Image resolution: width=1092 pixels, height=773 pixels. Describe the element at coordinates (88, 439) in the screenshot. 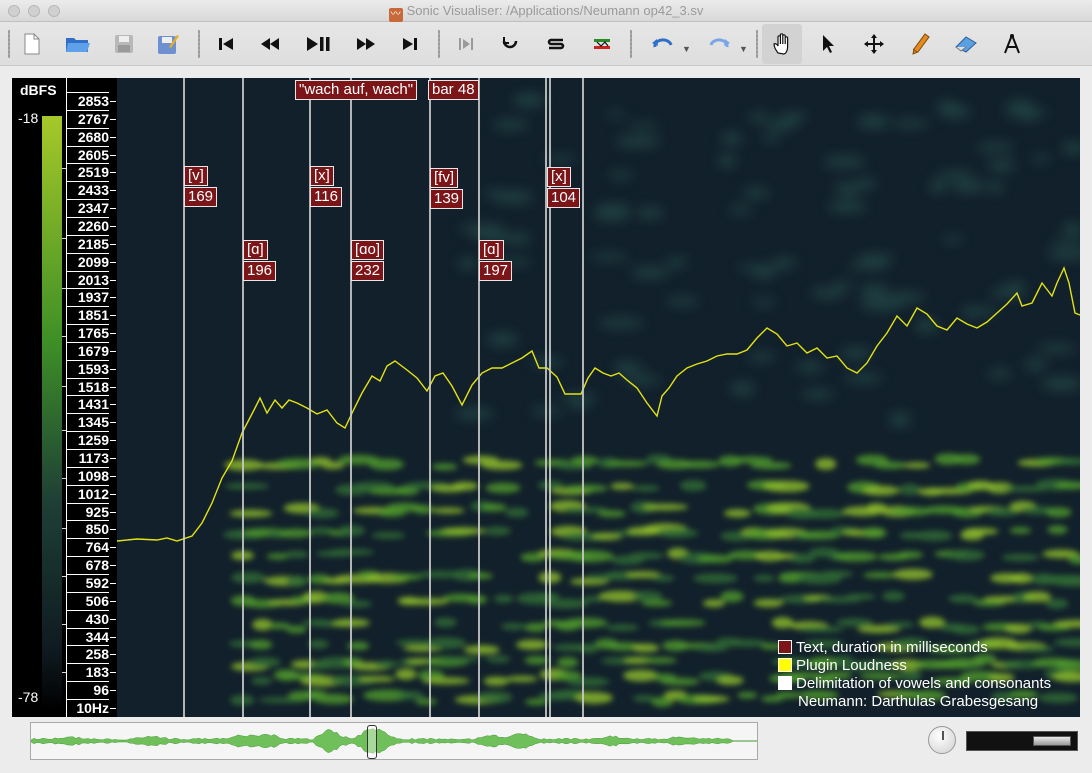

I see `frequency-tick-label: 1259` at that location.